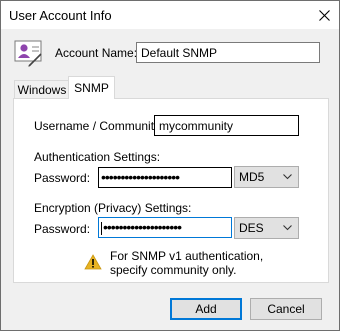 The image size is (340, 331). Describe the element at coordinates (96, 53) in the screenshot. I see `account-name-label: Account Name:` at that location.